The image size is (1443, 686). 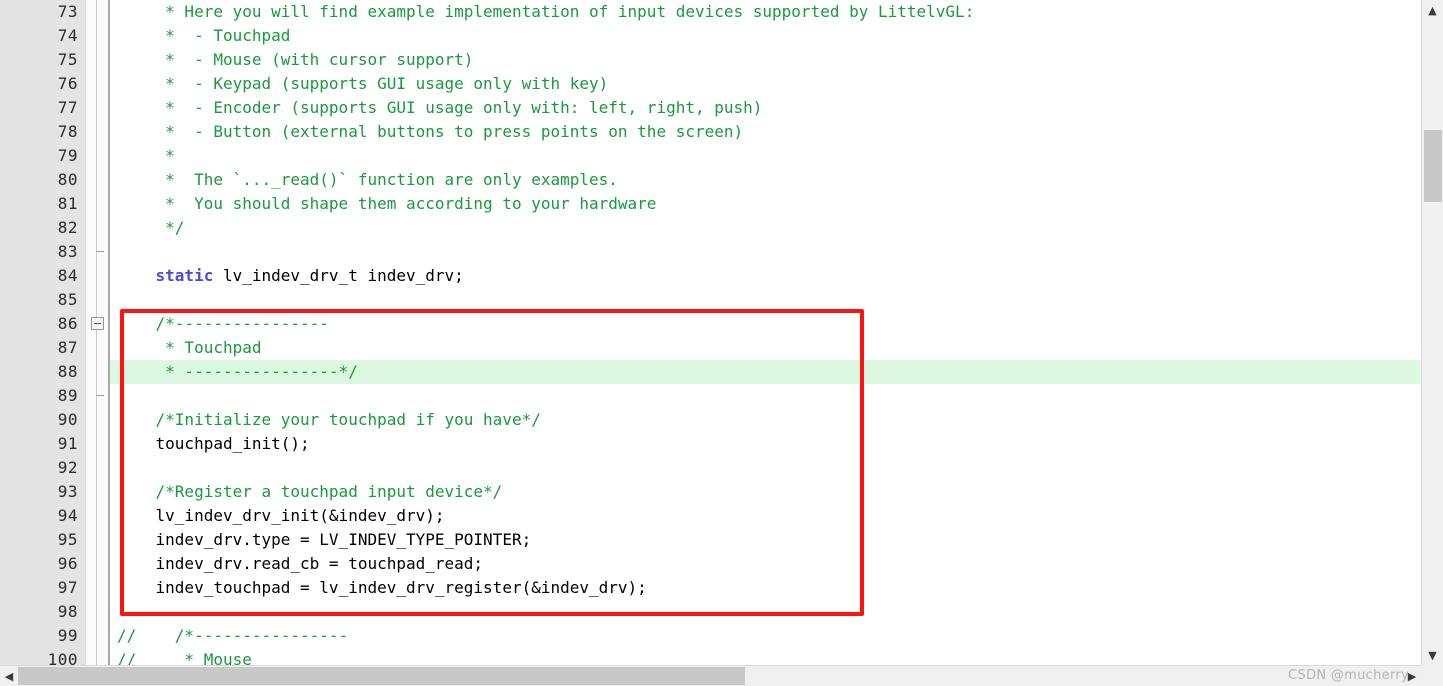 What do you see at coordinates (67, 155) in the screenshot?
I see `line-number: 79` at bounding box center [67, 155].